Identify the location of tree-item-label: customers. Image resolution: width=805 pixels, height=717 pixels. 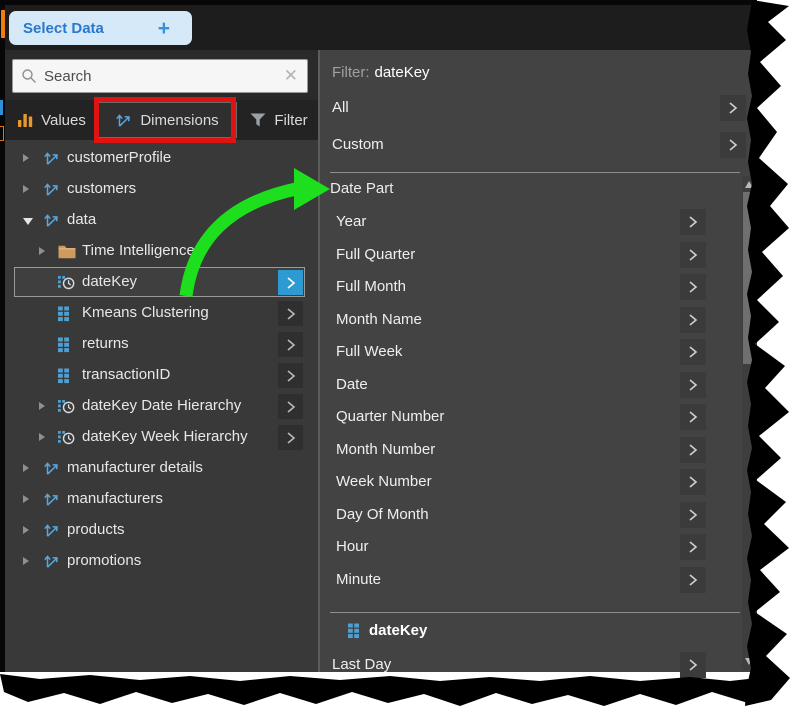
(102, 188).